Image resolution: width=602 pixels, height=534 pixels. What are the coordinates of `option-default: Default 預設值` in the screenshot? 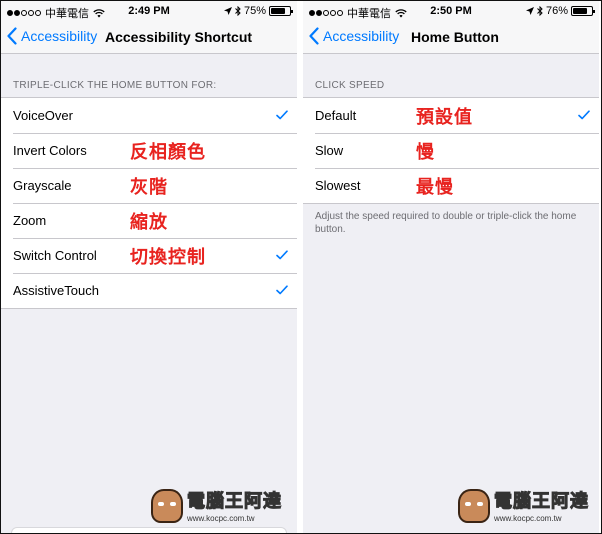 It's located at (451, 115).